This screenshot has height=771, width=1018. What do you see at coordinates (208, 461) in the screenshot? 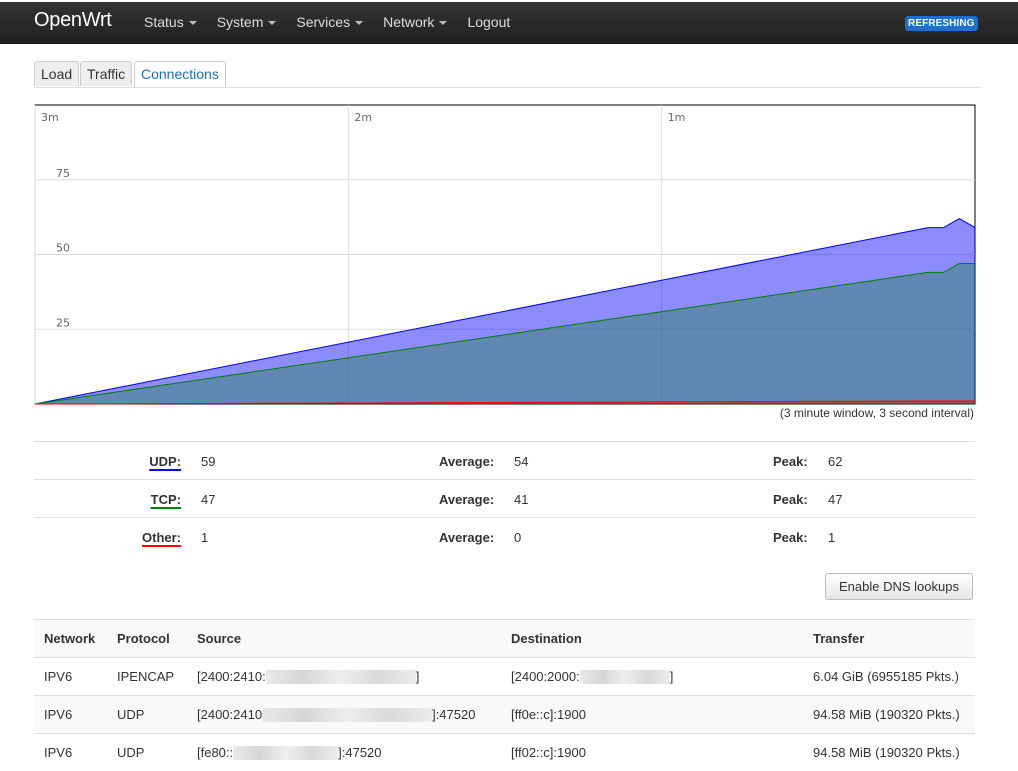
I see `udp-current: 59` at bounding box center [208, 461].